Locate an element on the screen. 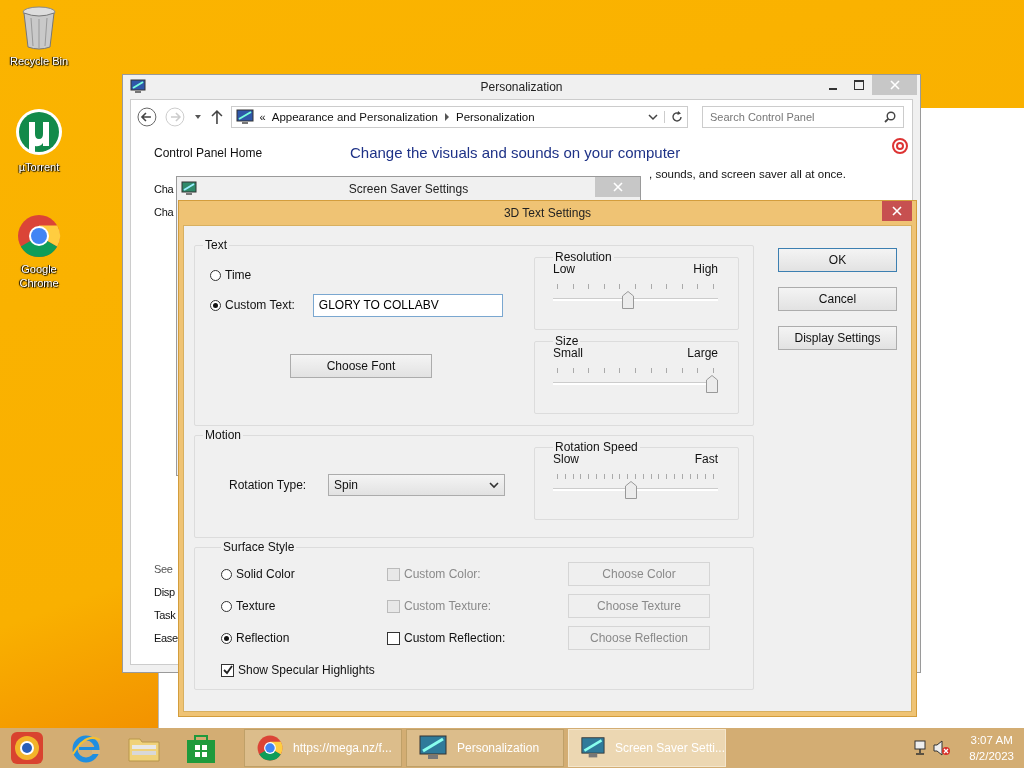 The image size is (1024, 768). page-heading: Change the visuals and sounds on your computer is located at coordinates (516, 152).